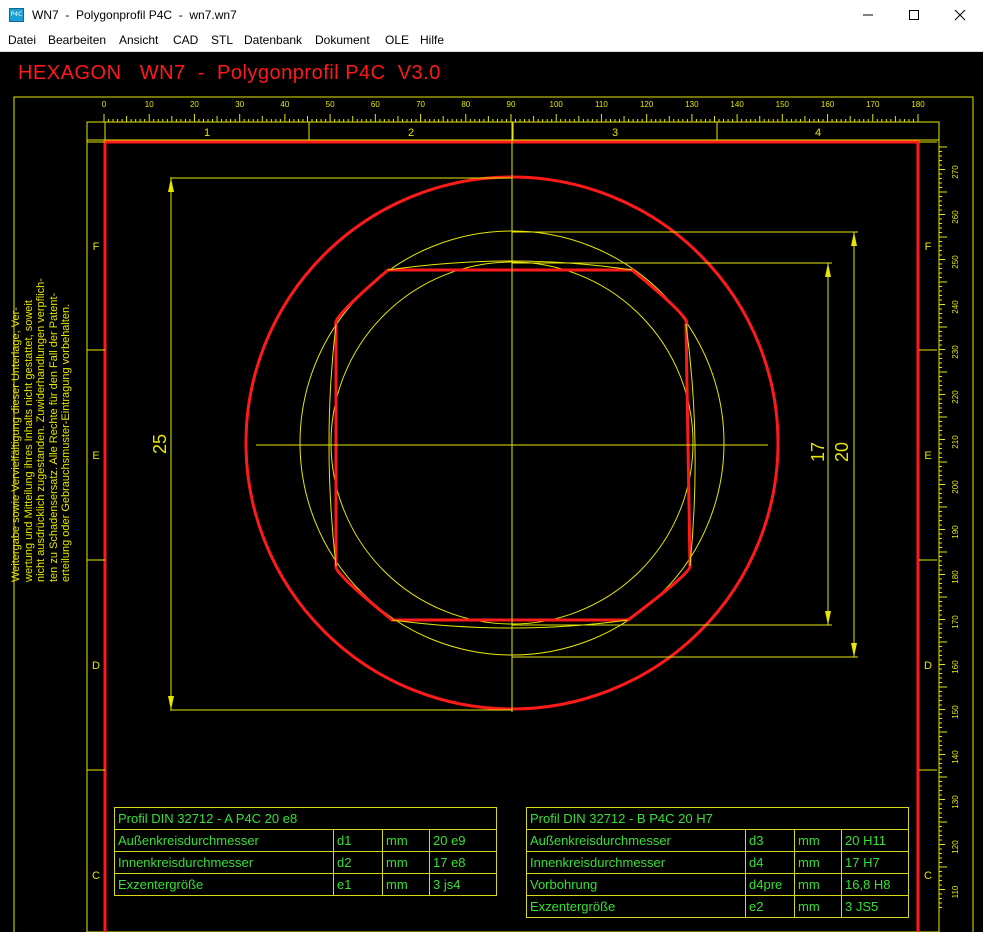 The image size is (983, 932). Describe the element at coordinates (16, 15) in the screenshot. I see `app-icon: P4C` at that location.